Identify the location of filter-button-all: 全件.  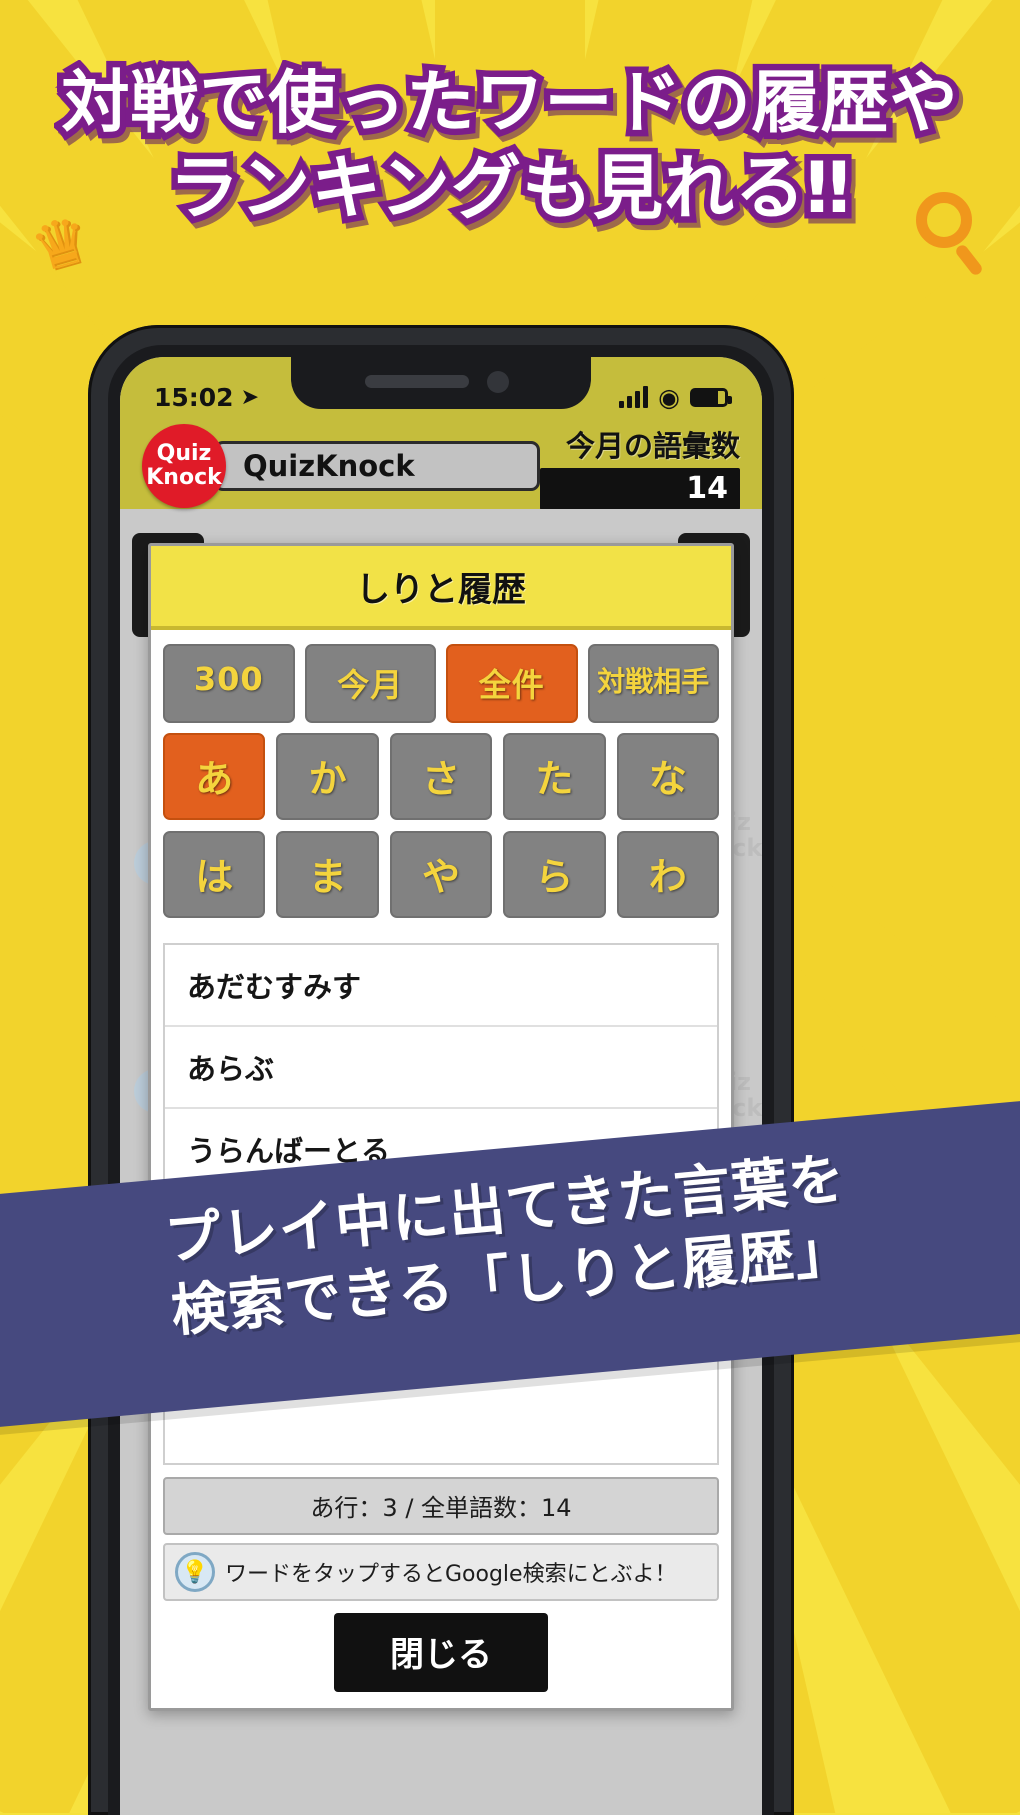
(512, 683).